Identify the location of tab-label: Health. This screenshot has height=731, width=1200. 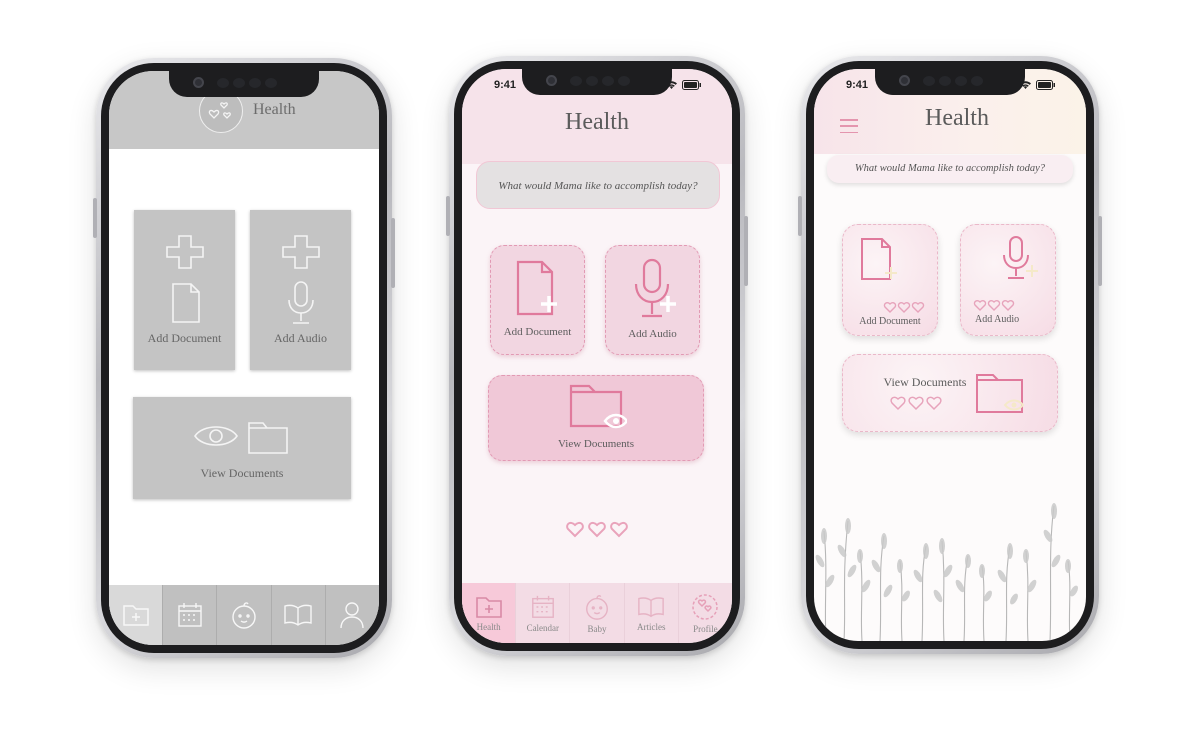
(488, 626).